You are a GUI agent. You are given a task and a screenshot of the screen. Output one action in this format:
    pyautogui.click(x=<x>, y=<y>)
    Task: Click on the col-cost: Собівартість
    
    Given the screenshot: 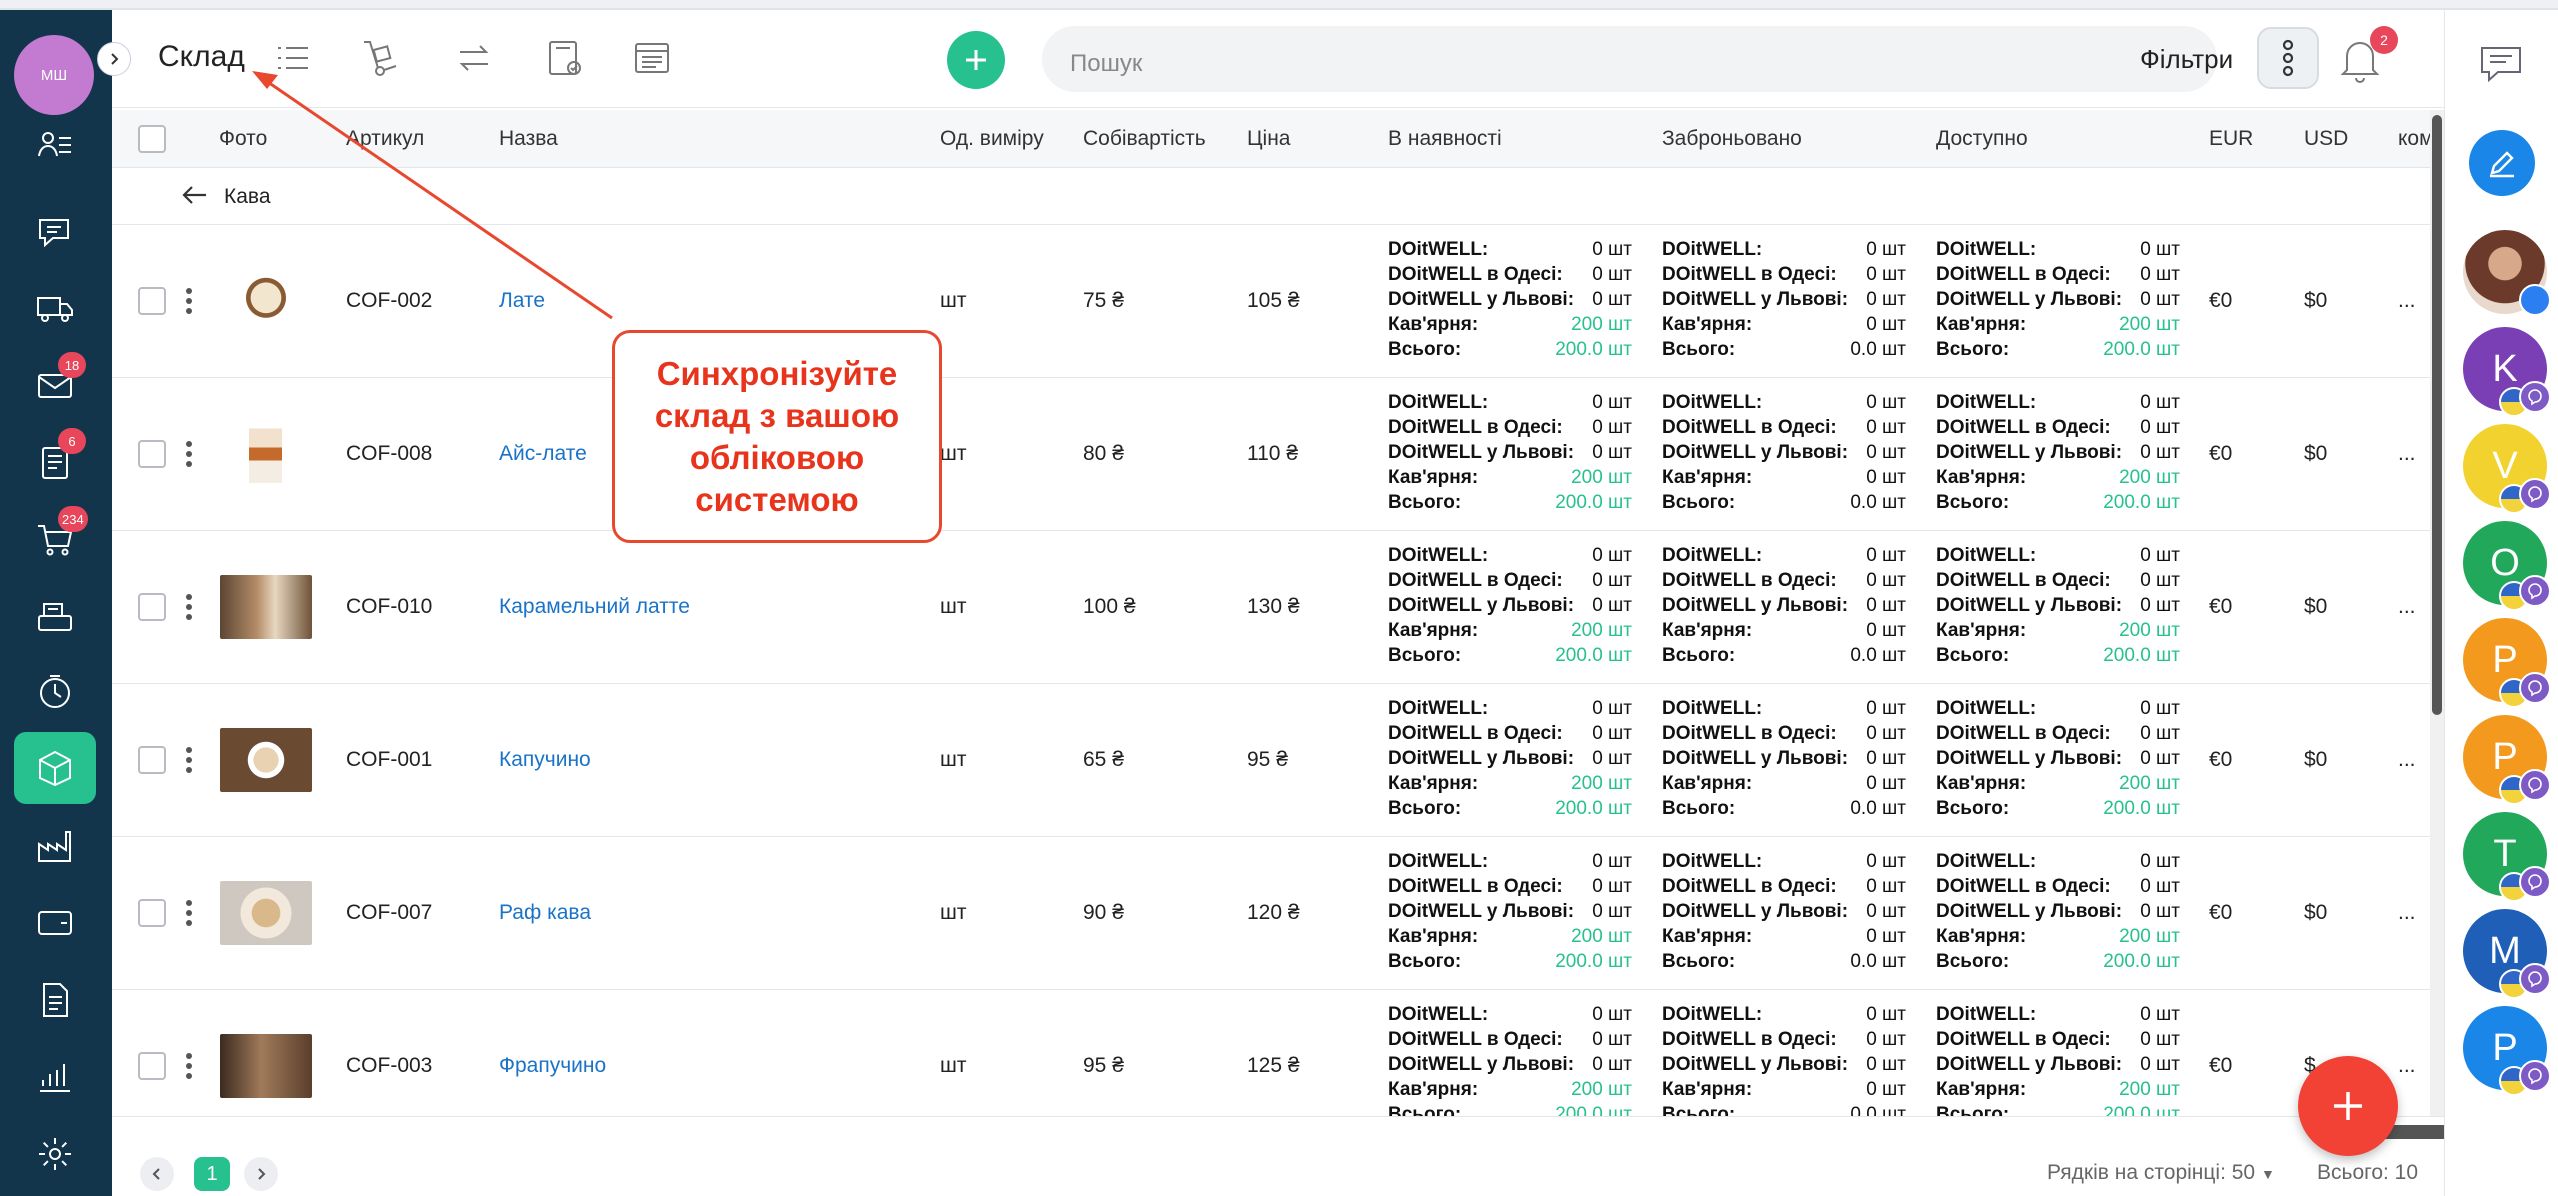 What is the action you would take?
    pyautogui.click(x=1144, y=139)
    